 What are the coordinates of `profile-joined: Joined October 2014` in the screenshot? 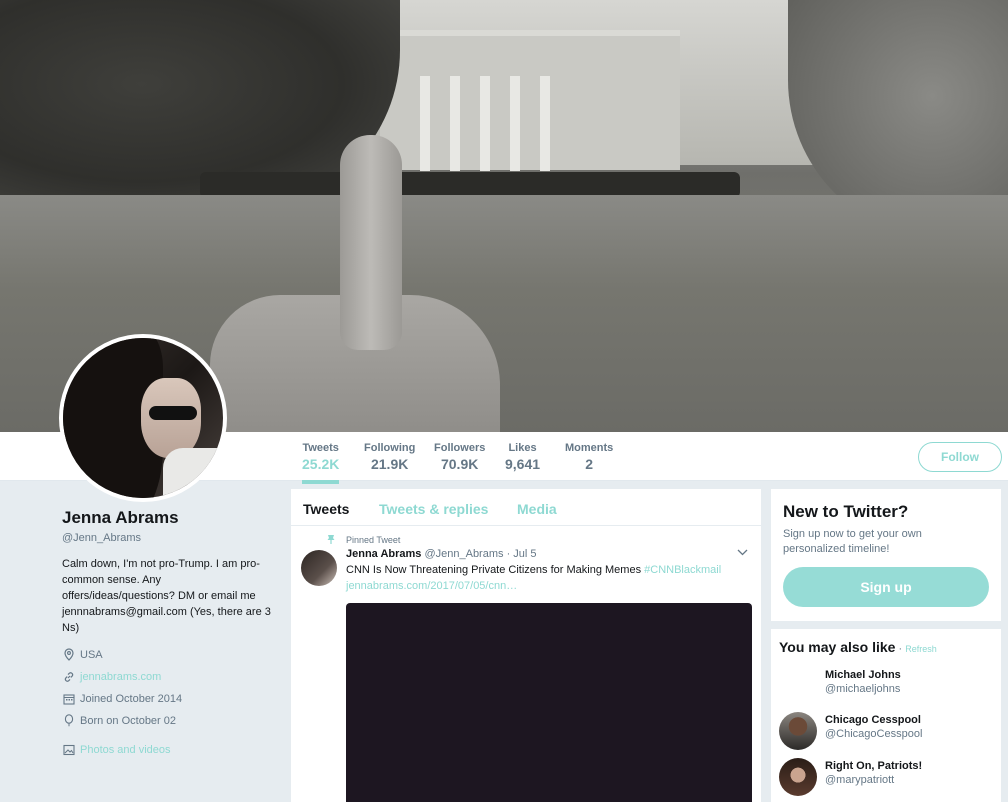 It's located at (122, 698).